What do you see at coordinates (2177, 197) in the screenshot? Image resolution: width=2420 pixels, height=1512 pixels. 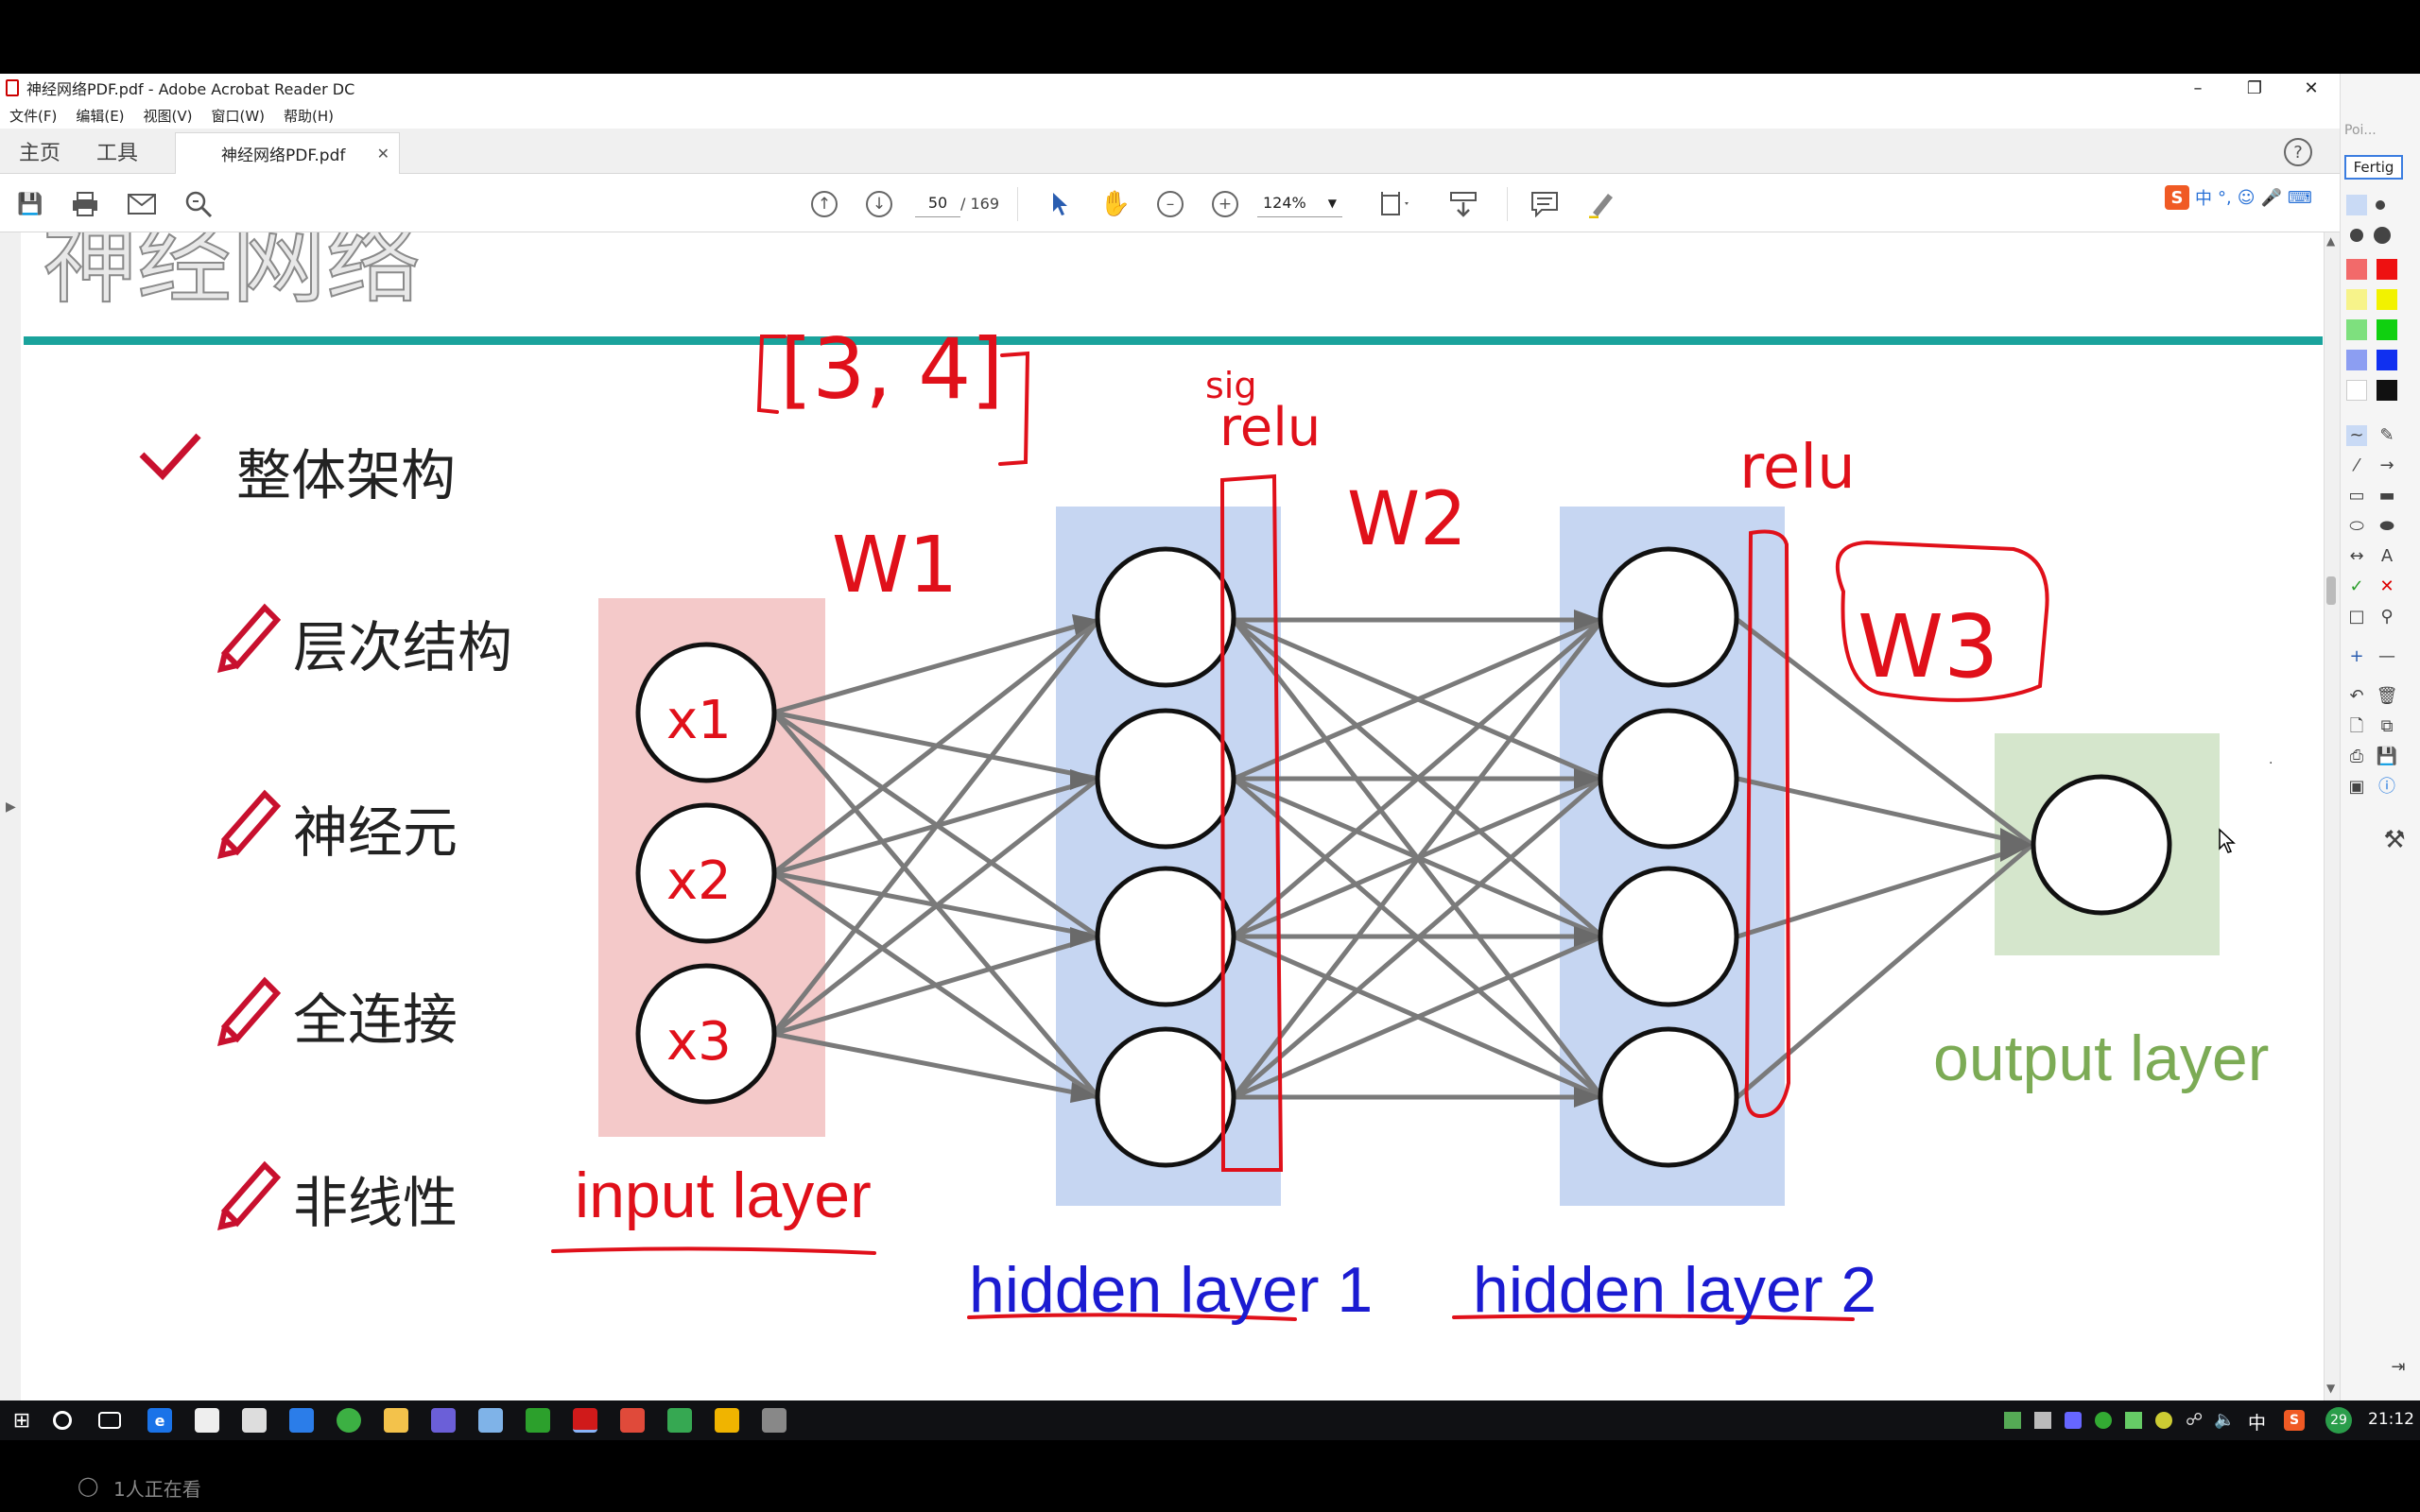 I see `sogou-icon: S` at bounding box center [2177, 197].